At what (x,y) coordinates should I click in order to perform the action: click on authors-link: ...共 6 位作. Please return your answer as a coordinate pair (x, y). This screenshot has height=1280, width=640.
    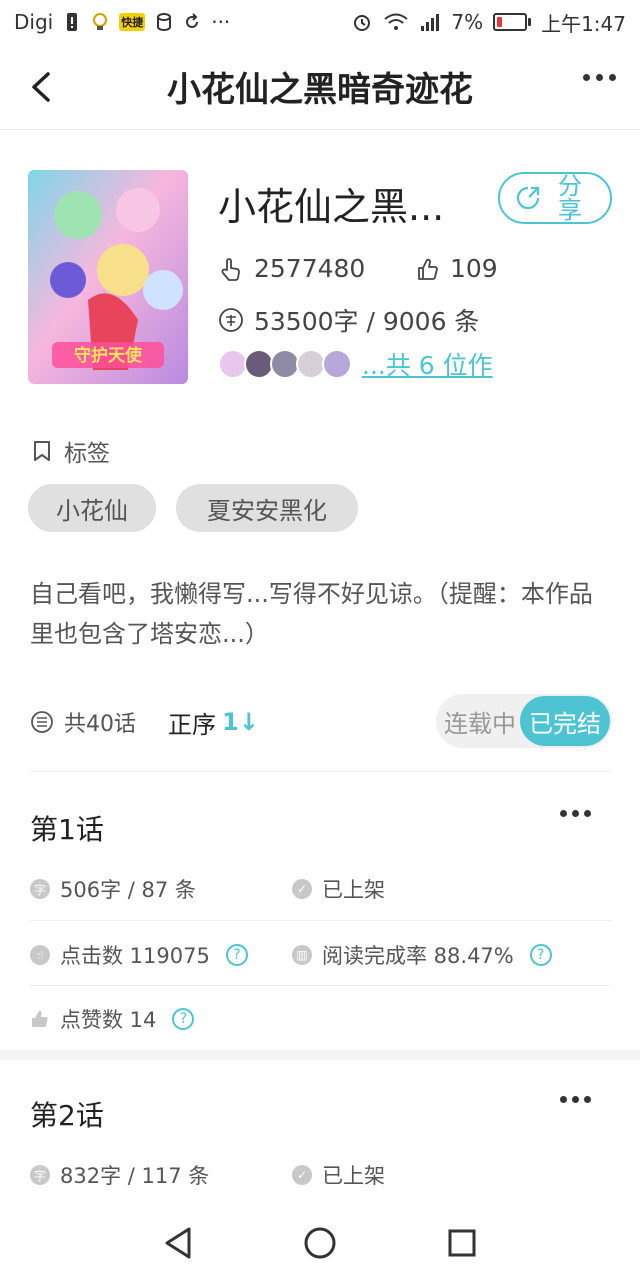
    Looking at the image, I should click on (427, 364).